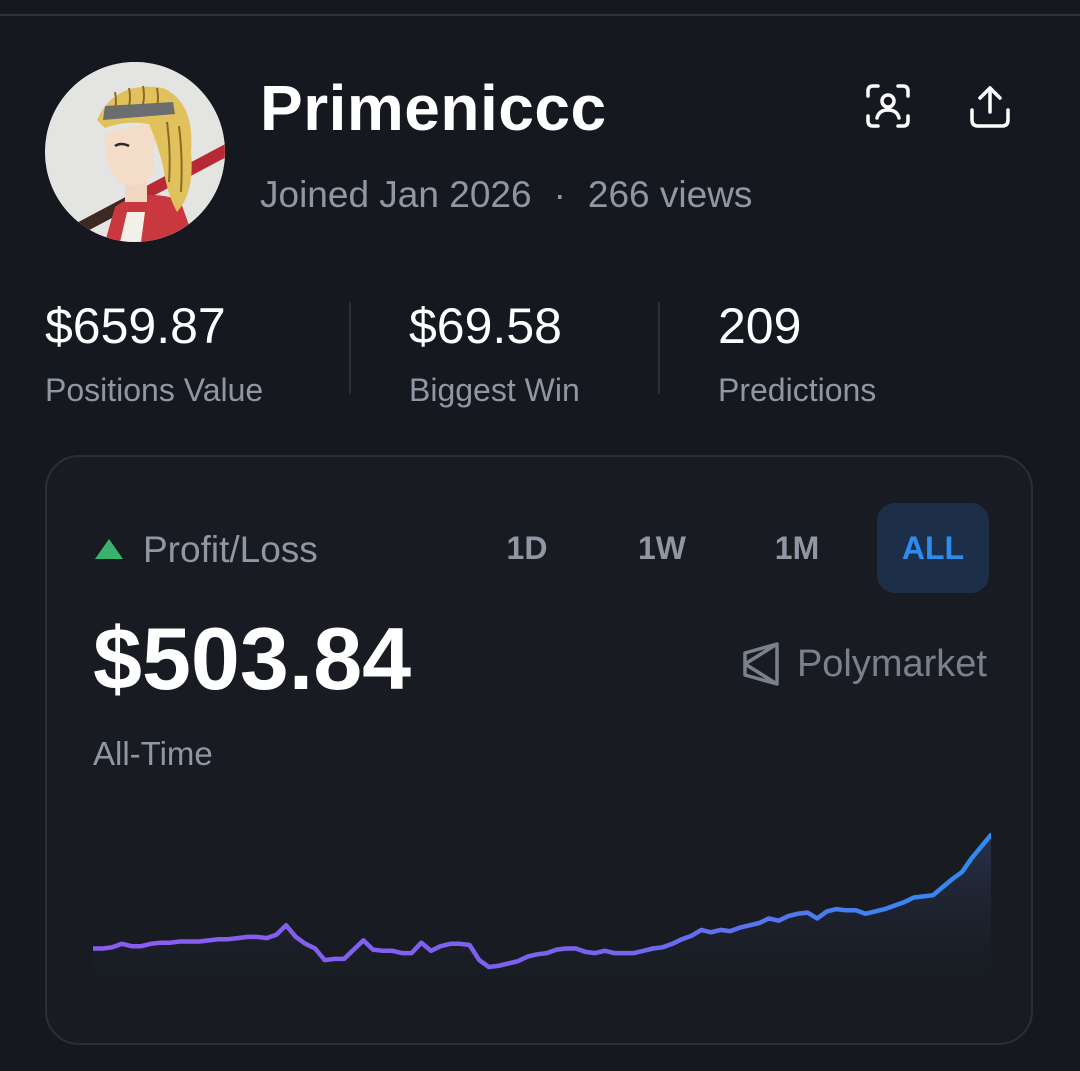  I want to click on view-count: 266 views, so click(670, 194).